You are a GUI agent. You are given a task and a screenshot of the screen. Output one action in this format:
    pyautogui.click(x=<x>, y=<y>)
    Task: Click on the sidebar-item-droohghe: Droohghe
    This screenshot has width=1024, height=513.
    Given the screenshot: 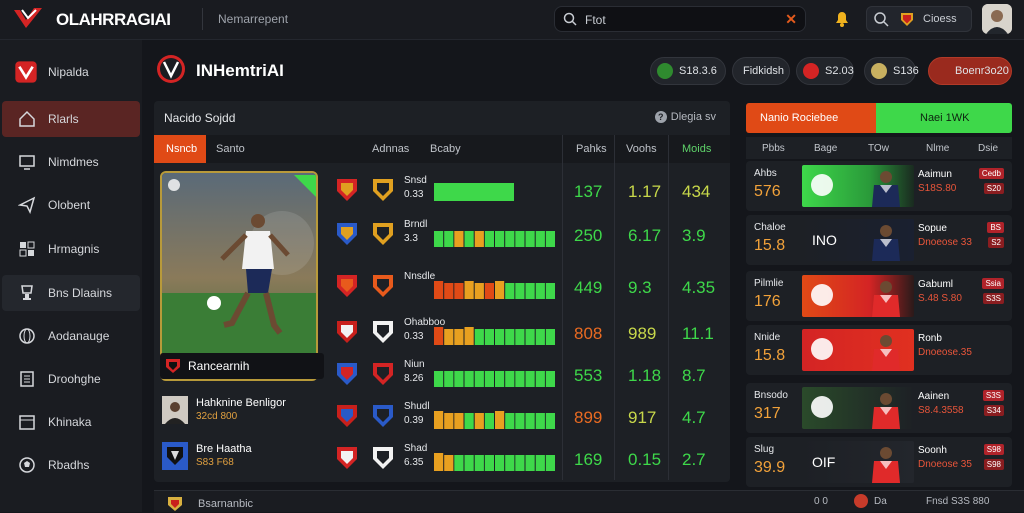 What is the action you would take?
    pyautogui.click(x=71, y=379)
    